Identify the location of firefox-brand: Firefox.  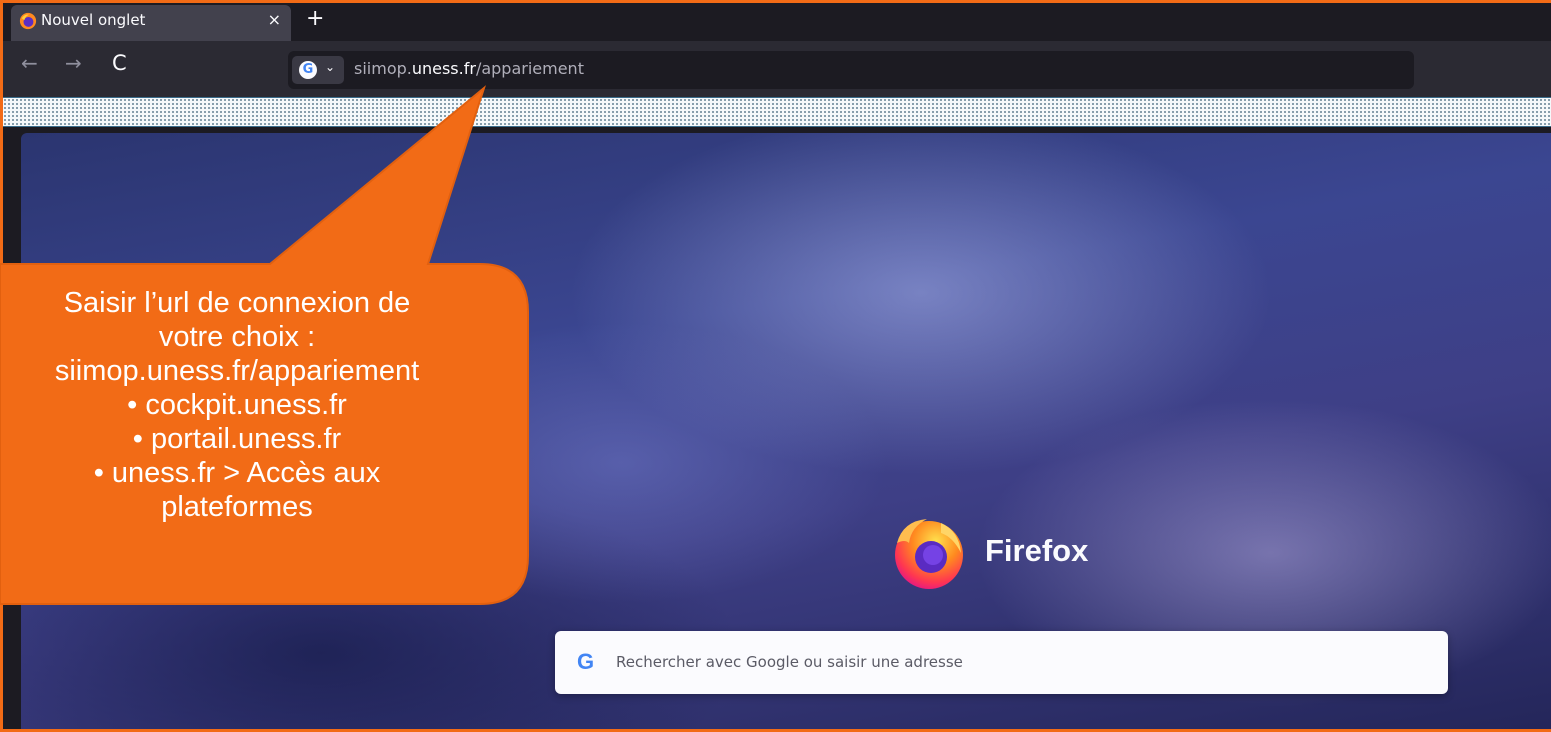
(1019, 553).